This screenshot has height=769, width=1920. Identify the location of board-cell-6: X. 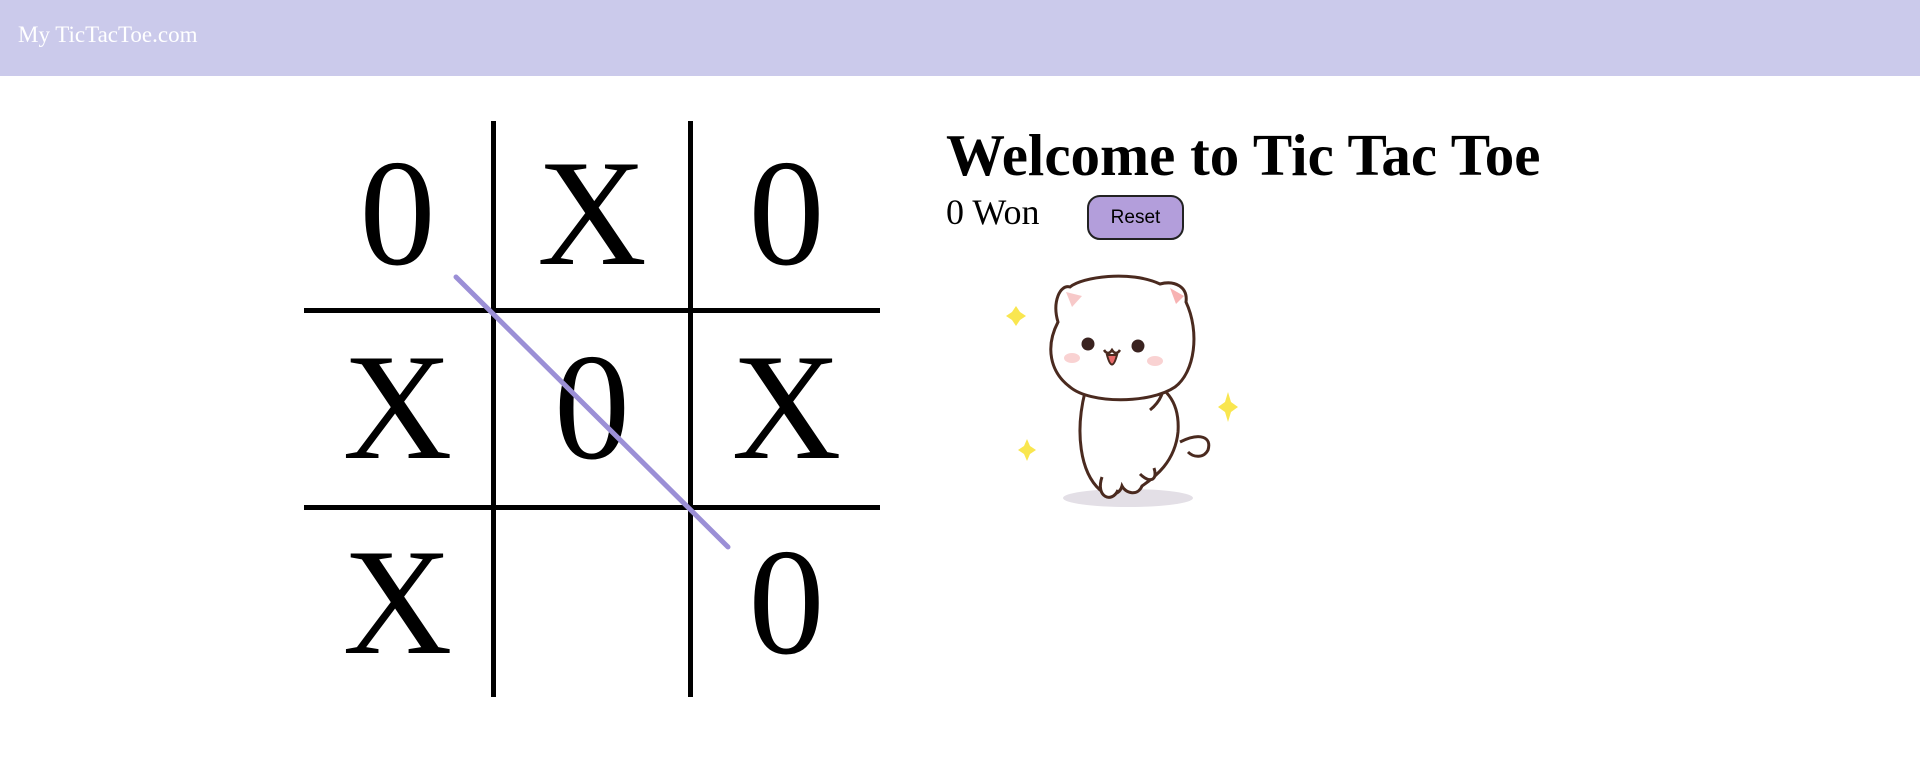
(784, 409).